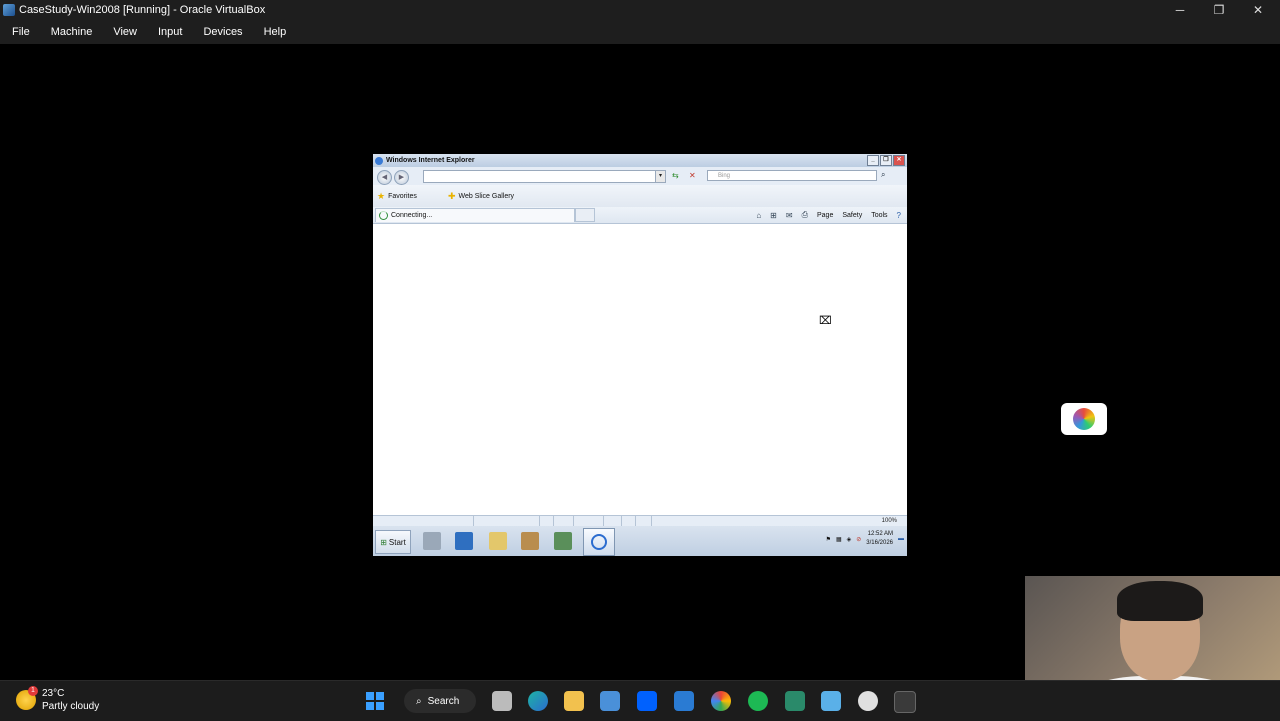  What do you see at coordinates (675, 175) in the screenshot?
I see `refresh-icon: ⇆` at bounding box center [675, 175].